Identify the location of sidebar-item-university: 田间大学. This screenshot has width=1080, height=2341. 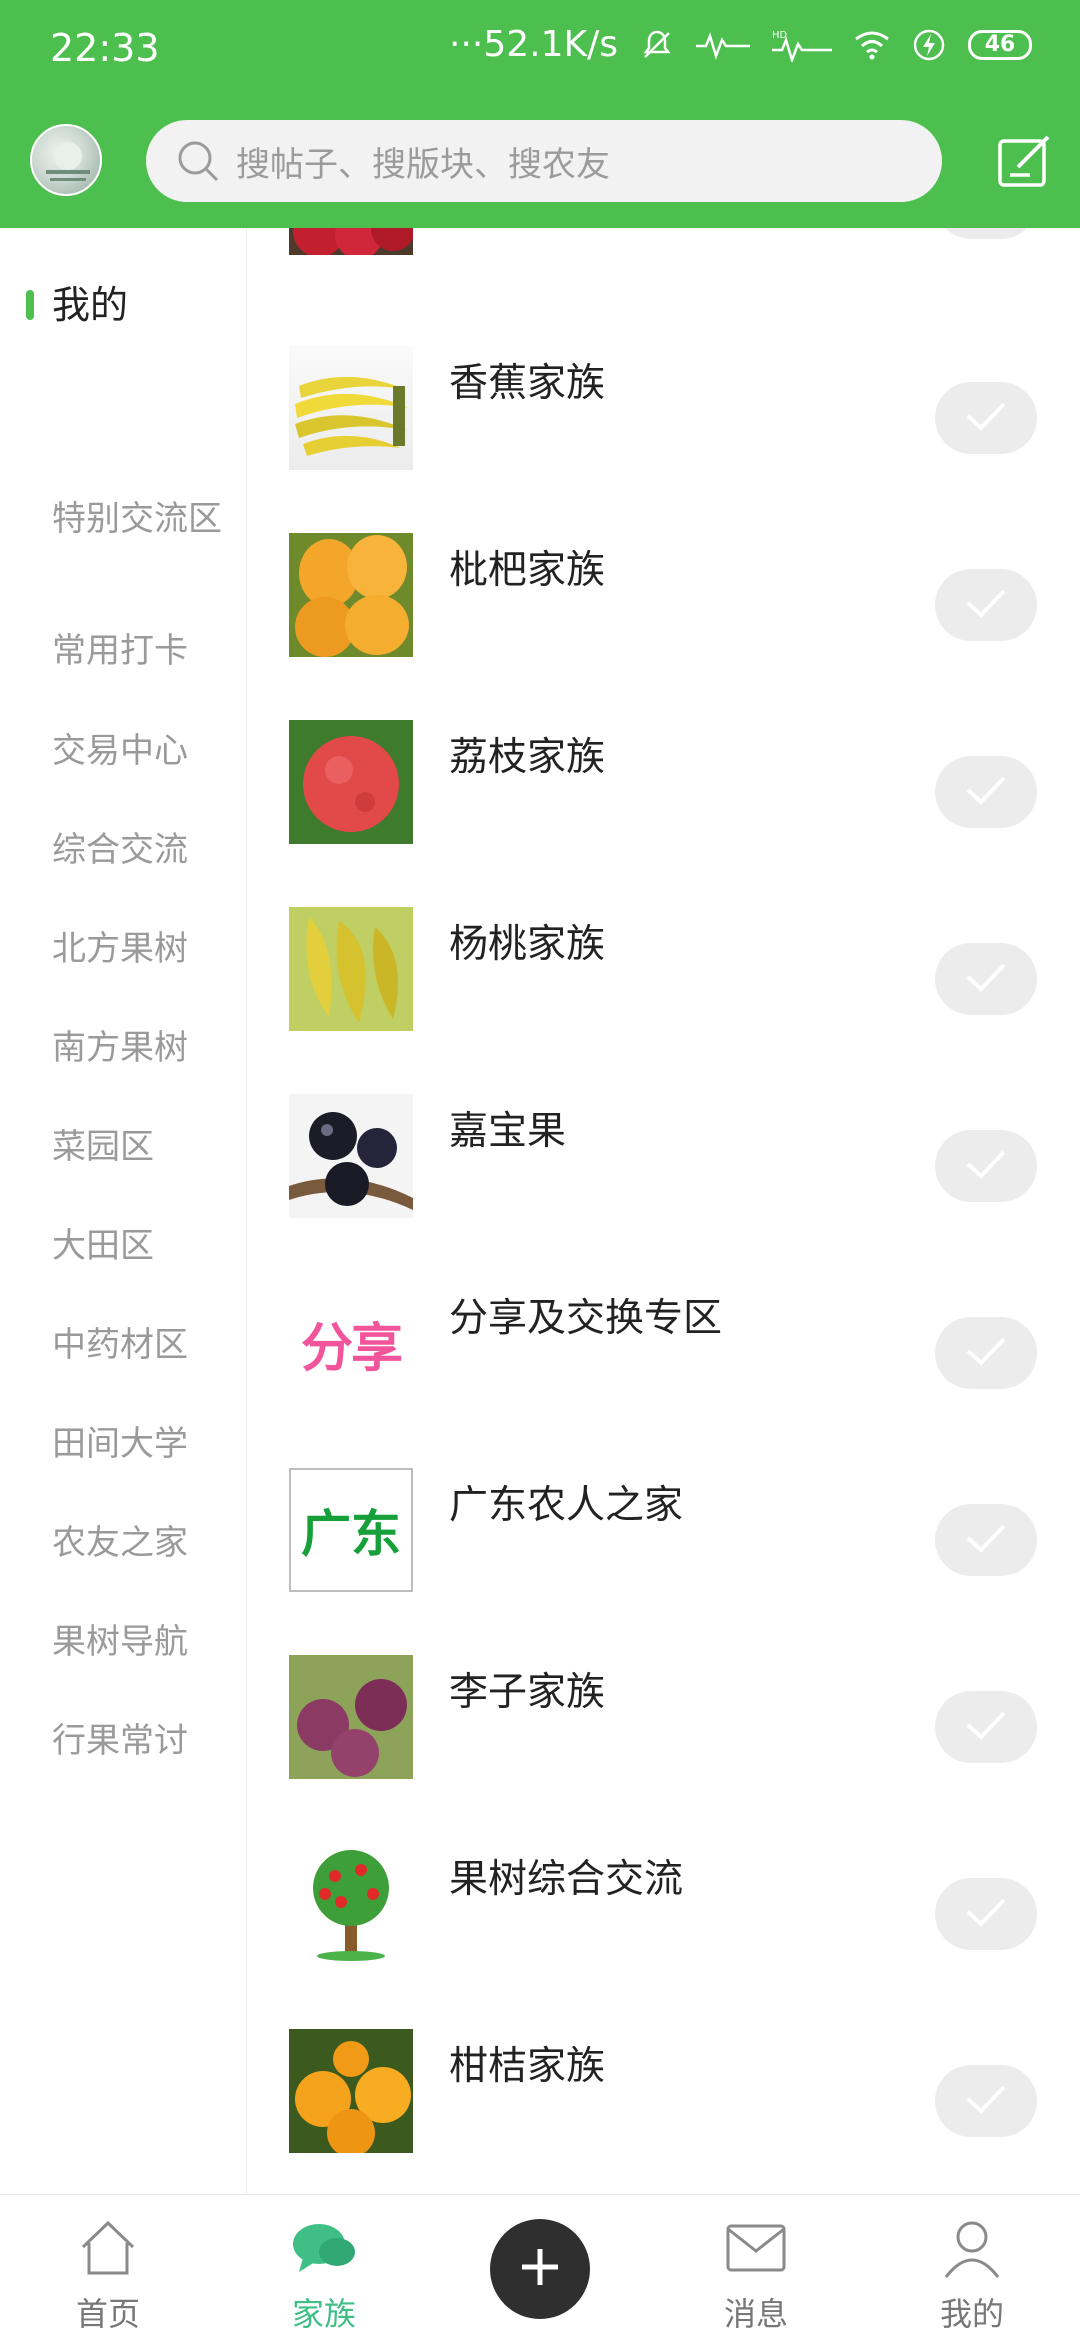
(123, 1444).